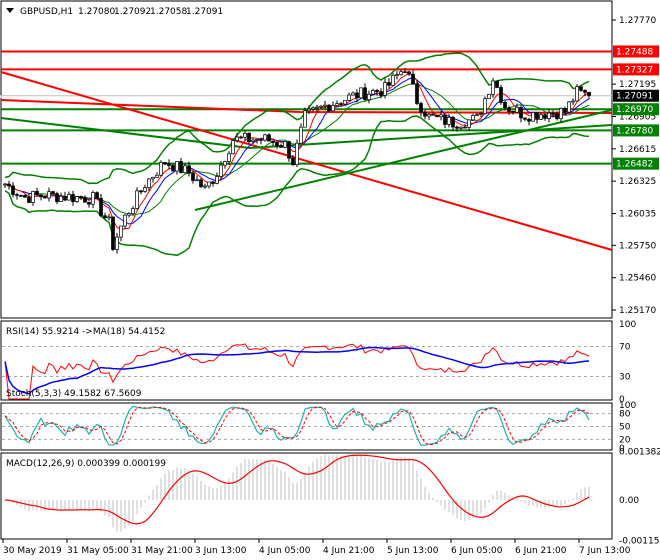 The width and height of the screenshot is (660, 560). What do you see at coordinates (477, 551) in the screenshot?
I see `time-tick: 6 Jun 05:00` at bounding box center [477, 551].